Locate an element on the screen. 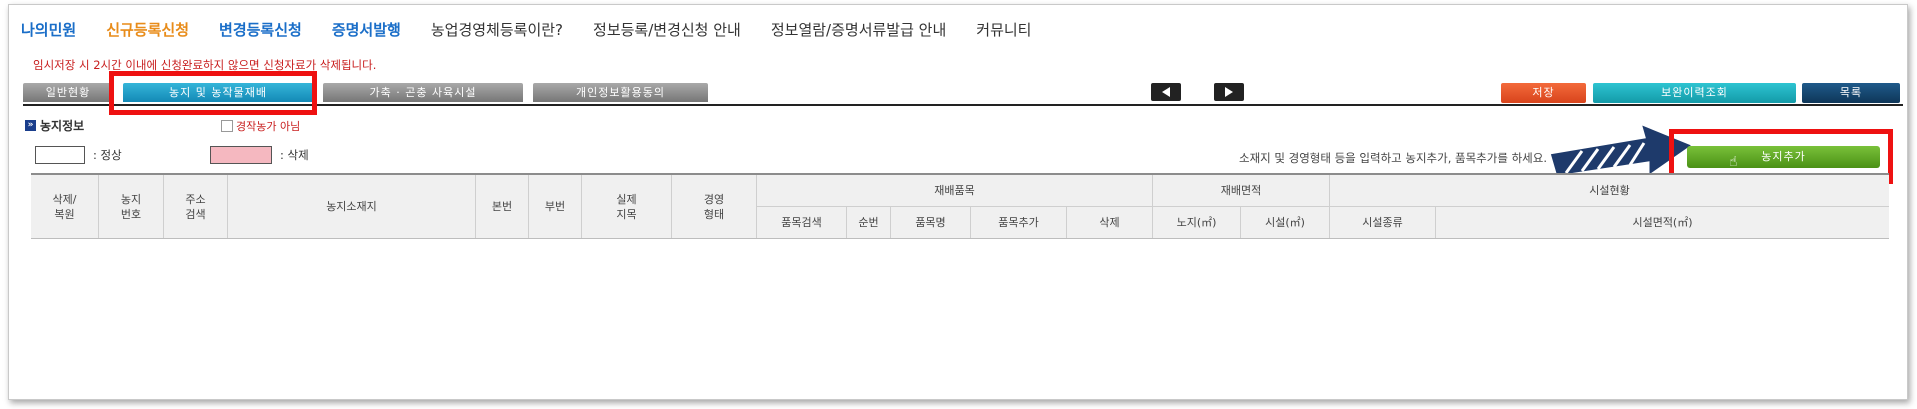  col-management-type: 경영 형태 is located at coordinates (714, 206).